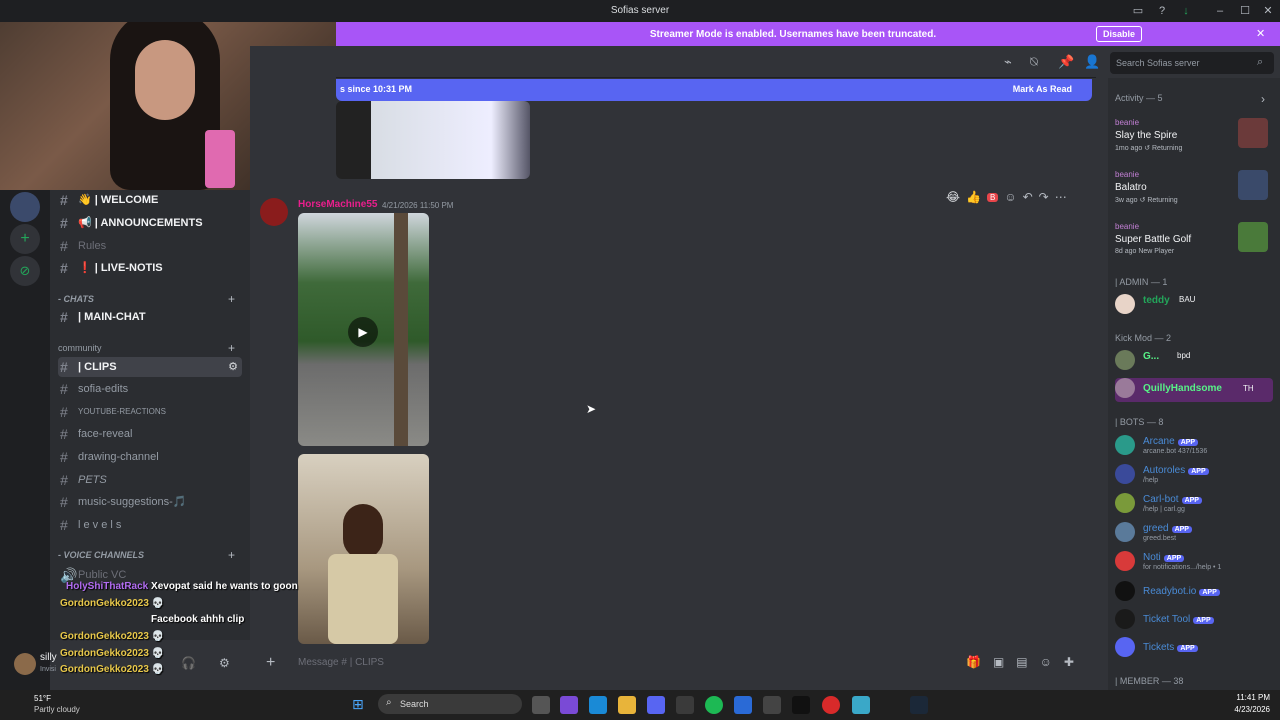 The width and height of the screenshot is (1280, 720). What do you see at coordinates (998, 662) in the screenshot?
I see `gif-icon: ▣` at bounding box center [998, 662].